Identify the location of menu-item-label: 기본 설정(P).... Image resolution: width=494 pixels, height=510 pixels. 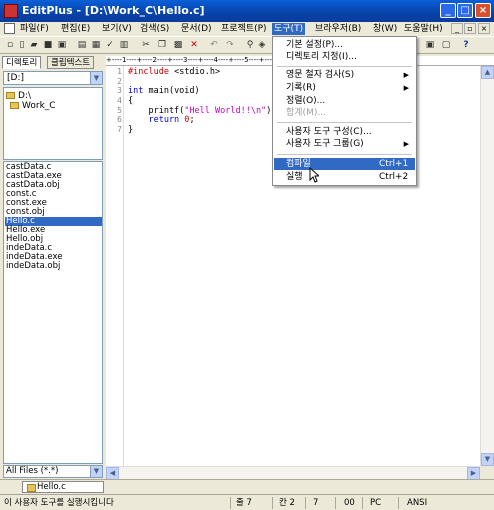
(315, 45).